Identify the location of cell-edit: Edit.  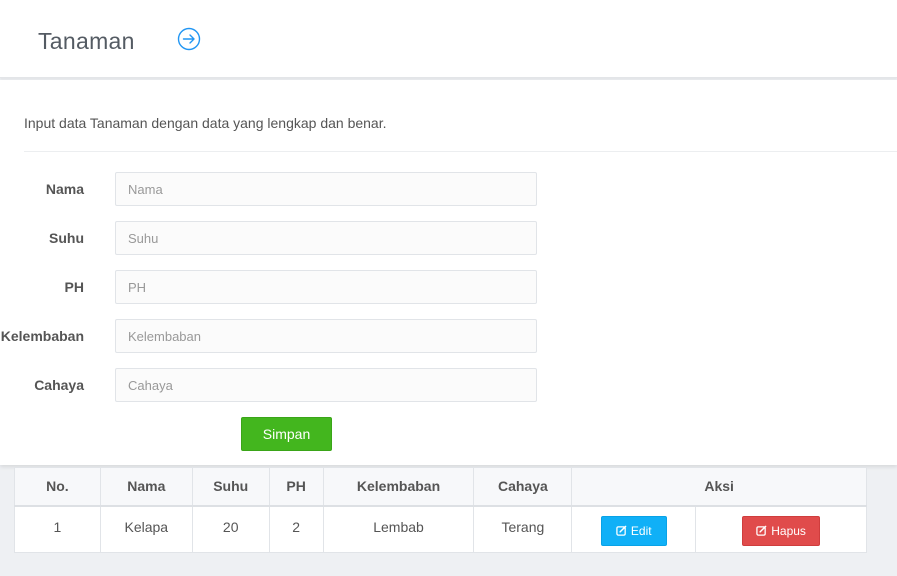
(634, 529).